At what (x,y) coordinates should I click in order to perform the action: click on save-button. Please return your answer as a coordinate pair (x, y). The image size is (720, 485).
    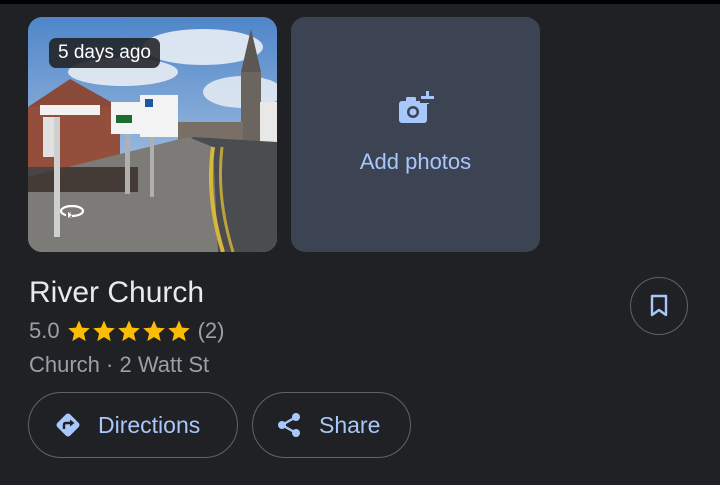
    Looking at the image, I should click on (659, 306).